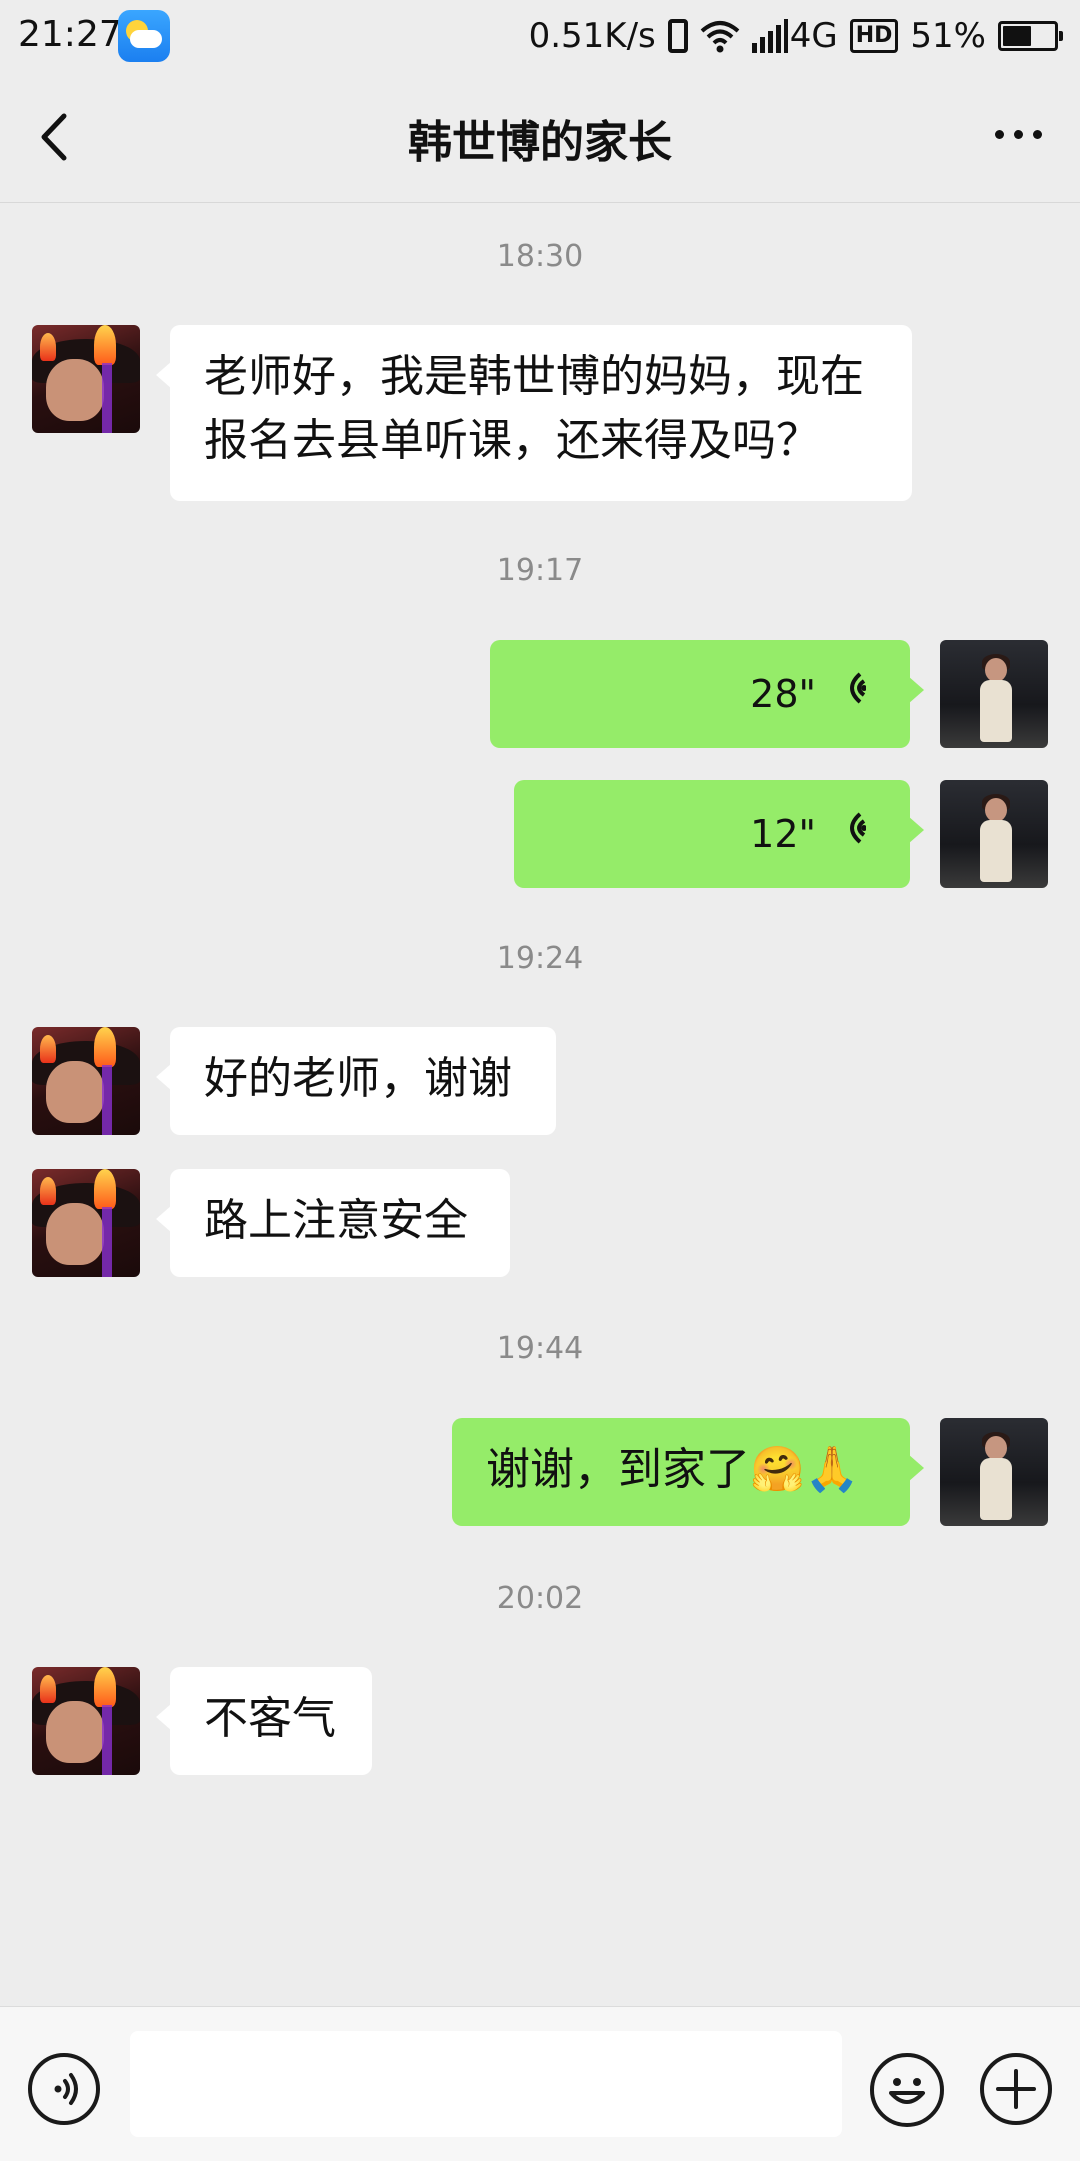  I want to click on message-bubble-received: 老师好，我是韩世博的妈妈，现在报名去县单听课，还来得及吗？, so click(534, 413).